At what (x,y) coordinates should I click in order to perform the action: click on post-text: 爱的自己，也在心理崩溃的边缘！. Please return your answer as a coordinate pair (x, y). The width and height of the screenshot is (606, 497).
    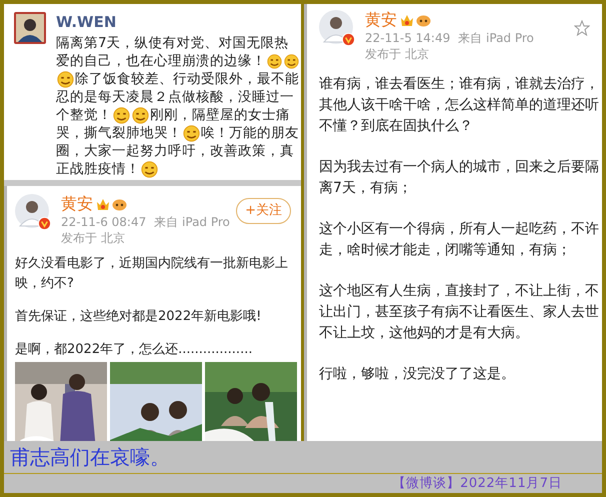
    Looking at the image, I should click on (161, 61).